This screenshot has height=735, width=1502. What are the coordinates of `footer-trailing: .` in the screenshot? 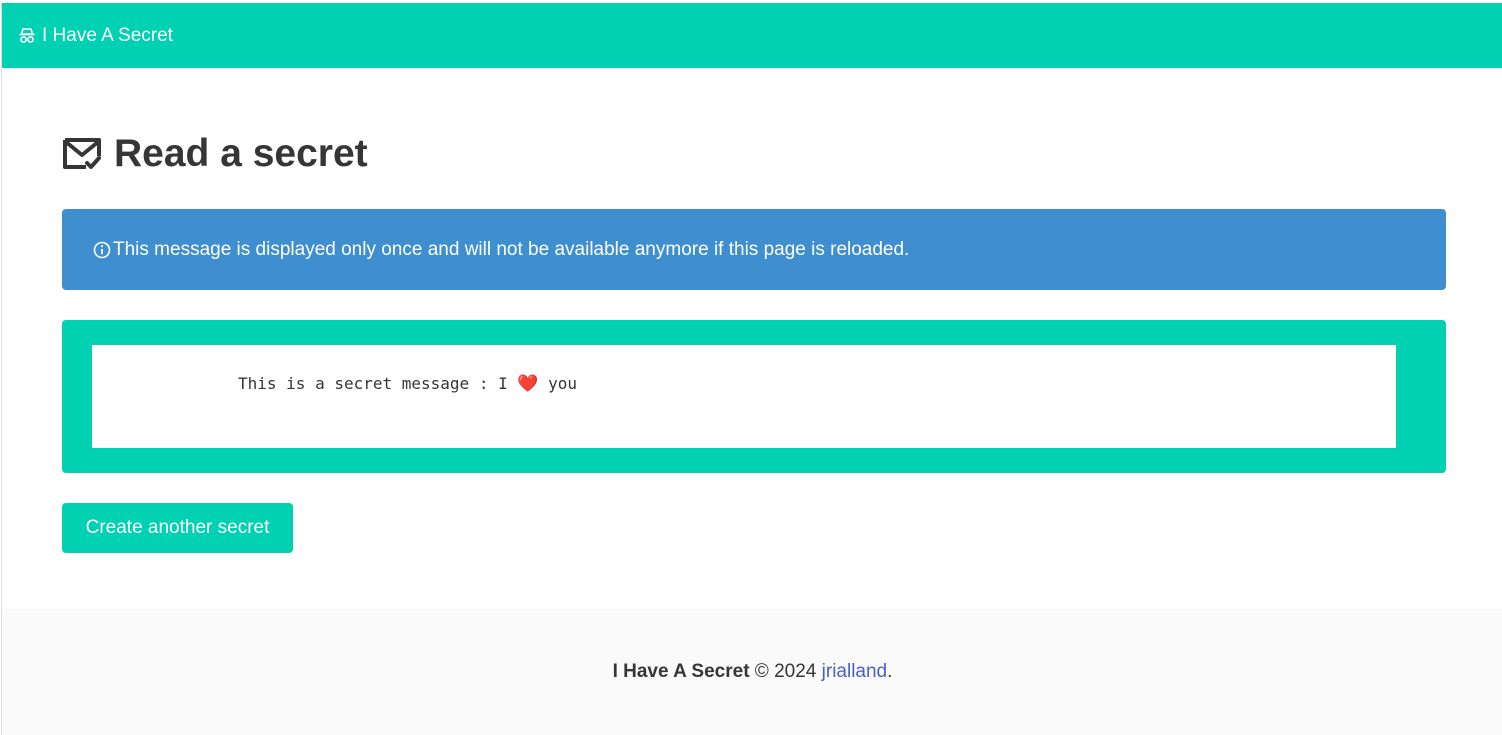 It's located at (890, 671).